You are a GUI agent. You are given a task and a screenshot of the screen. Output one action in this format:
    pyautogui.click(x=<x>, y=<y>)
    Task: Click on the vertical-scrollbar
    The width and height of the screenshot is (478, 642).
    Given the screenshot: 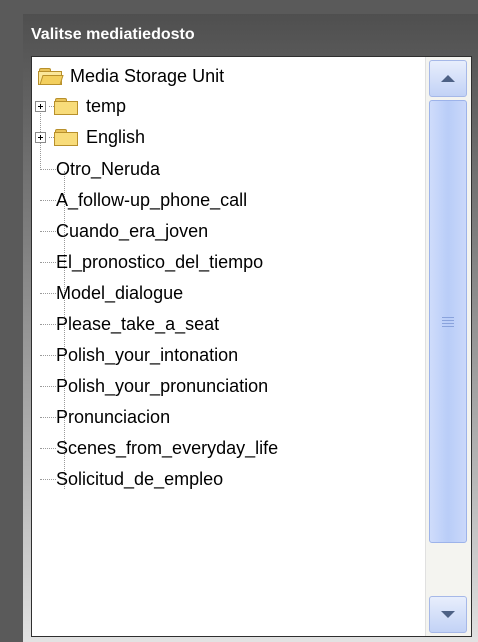 What is the action you would take?
    pyautogui.click(x=448, y=346)
    